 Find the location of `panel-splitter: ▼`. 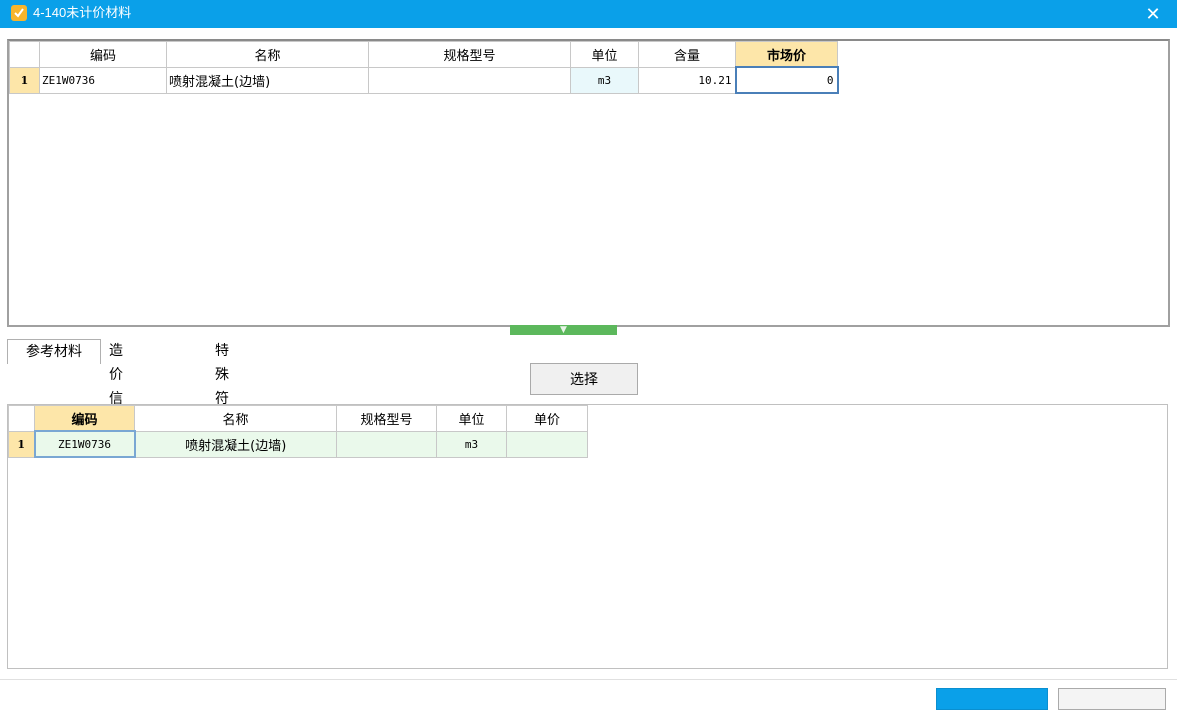

panel-splitter: ▼ is located at coordinates (563, 330).